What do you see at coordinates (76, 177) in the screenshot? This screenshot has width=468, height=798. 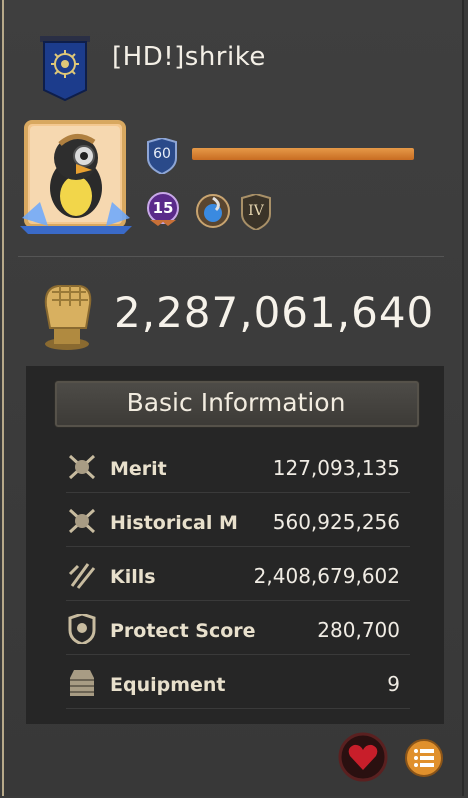 I see `player-avatar` at bounding box center [76, 177].